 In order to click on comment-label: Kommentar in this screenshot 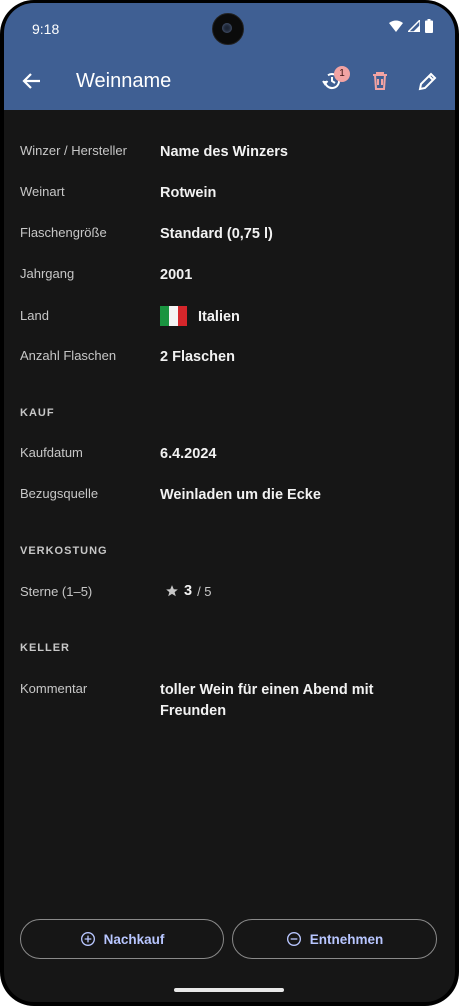, I will do `click(54, 688)`.